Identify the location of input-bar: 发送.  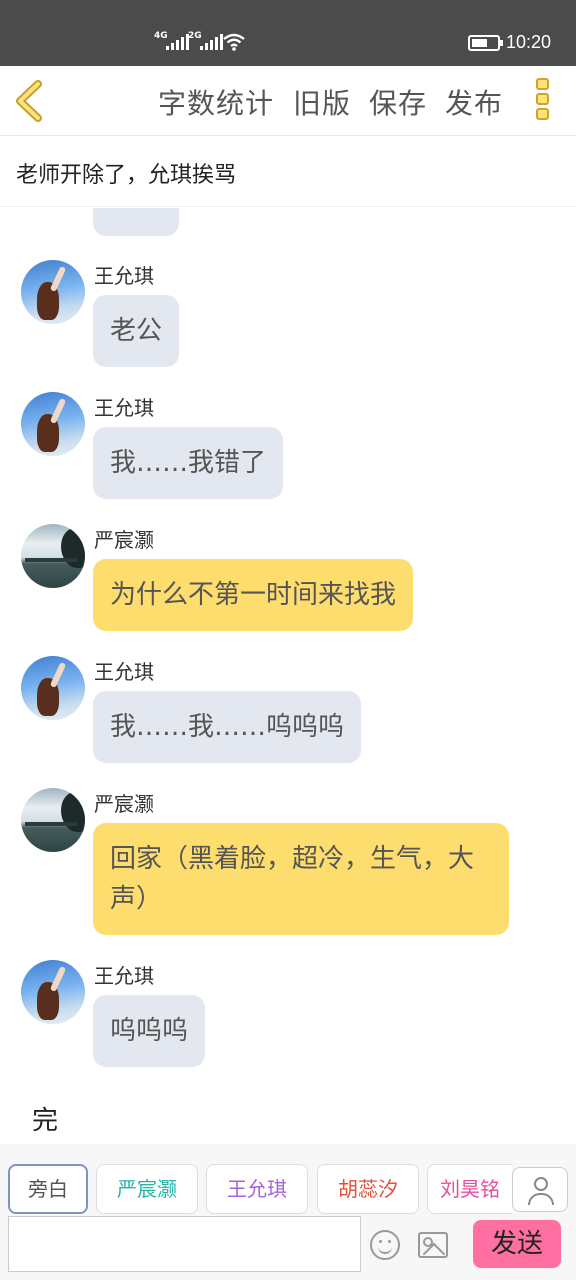
(288, 1248).